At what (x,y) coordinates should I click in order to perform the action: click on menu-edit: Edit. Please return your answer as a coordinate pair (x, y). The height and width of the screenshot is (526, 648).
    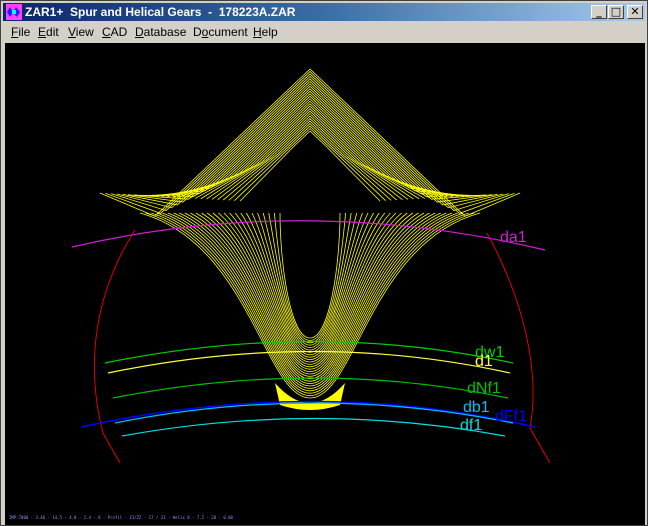
    Looking at the image, I should click on (48, 32).